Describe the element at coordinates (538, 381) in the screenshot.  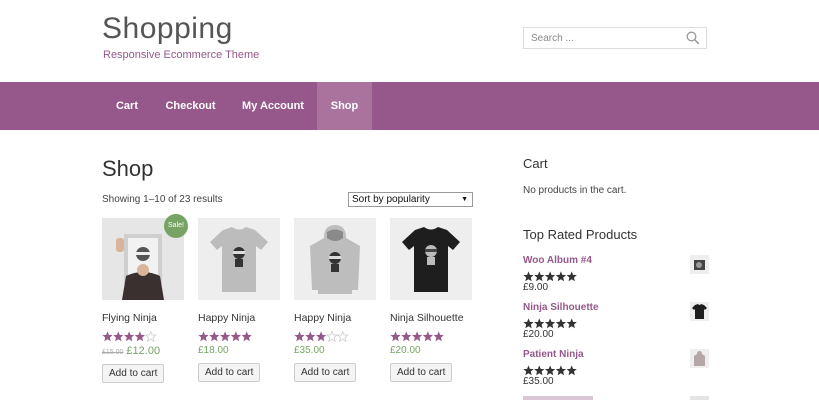
I see `top-rated-item-price: £35.00` at that location.